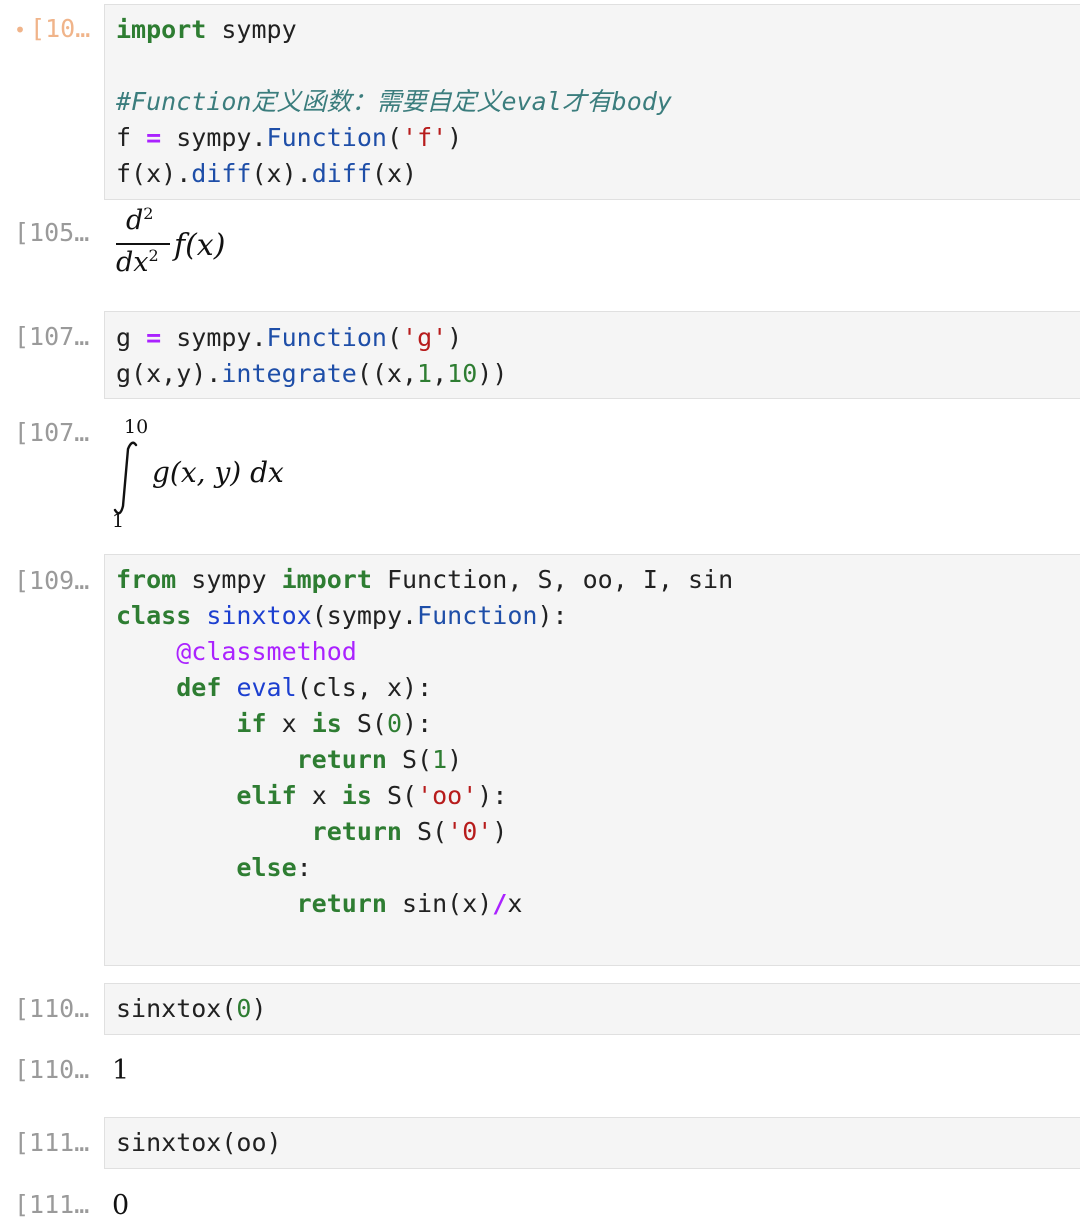  I want to click on cell-output: 1, so click(121, 1070).